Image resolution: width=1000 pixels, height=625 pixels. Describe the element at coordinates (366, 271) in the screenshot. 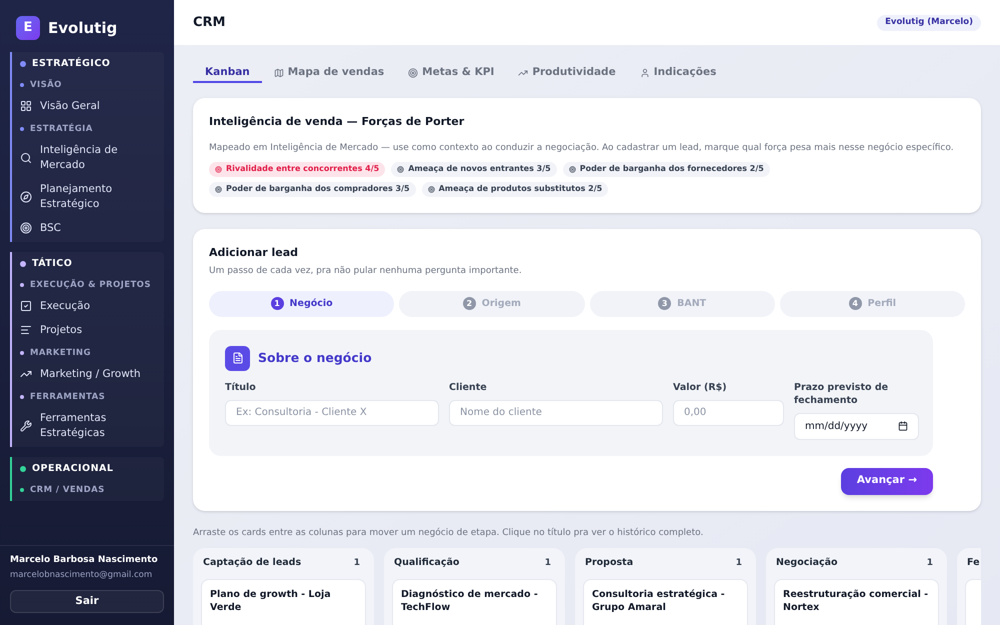

I see `card-subtitle: Um passo de cada vez, pra não pular nenhuma pergunta importante.` at that location.